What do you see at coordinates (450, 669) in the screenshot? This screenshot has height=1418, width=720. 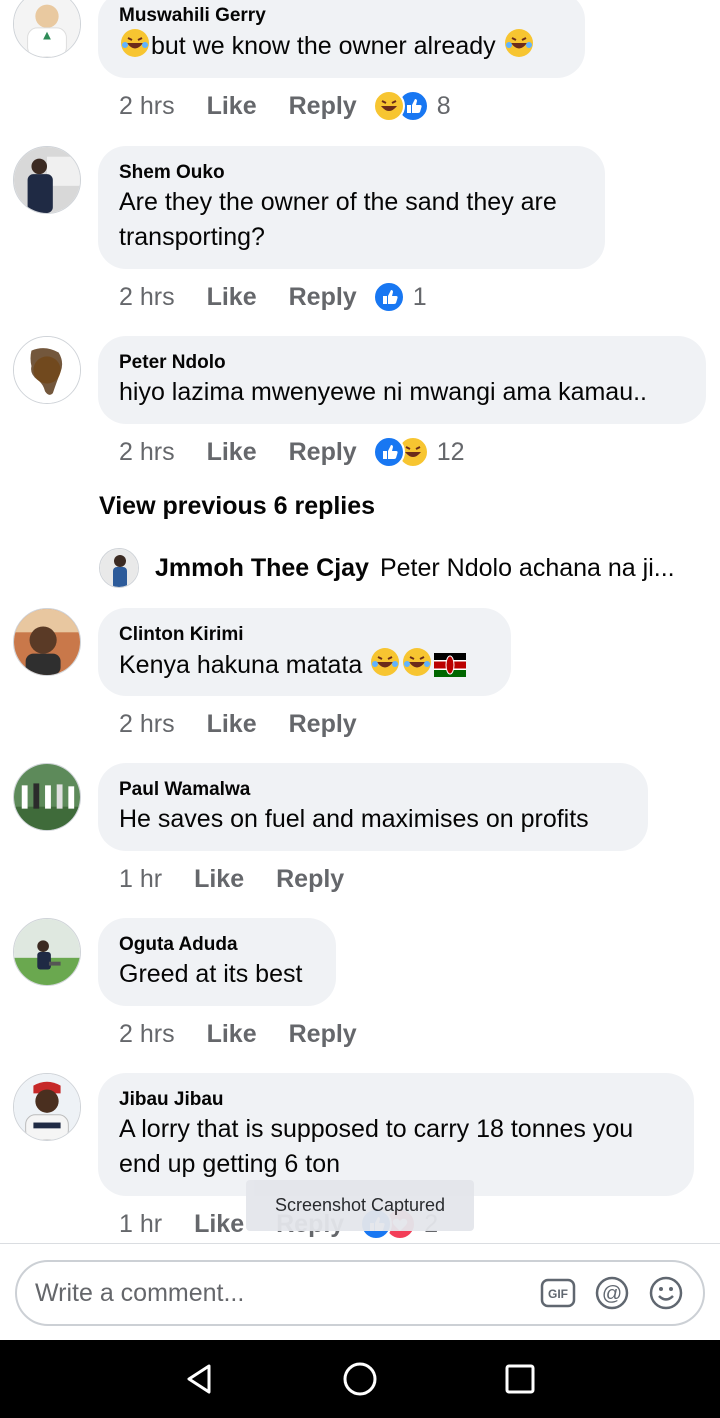 I see `kenya-flag-icon` at bounding box center [450, 669].